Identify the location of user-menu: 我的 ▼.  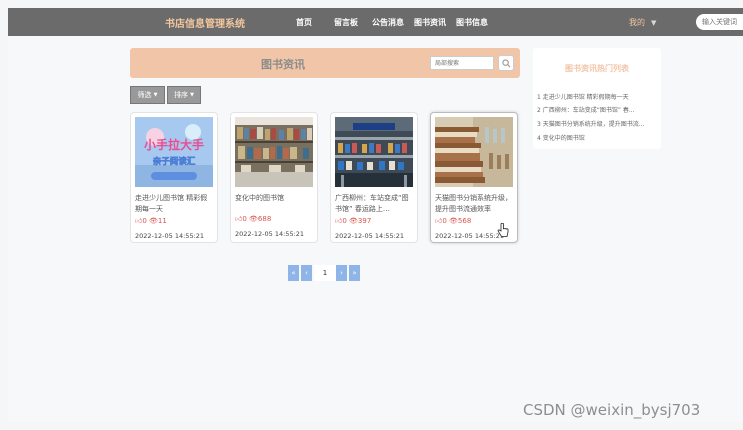
(642, 22).